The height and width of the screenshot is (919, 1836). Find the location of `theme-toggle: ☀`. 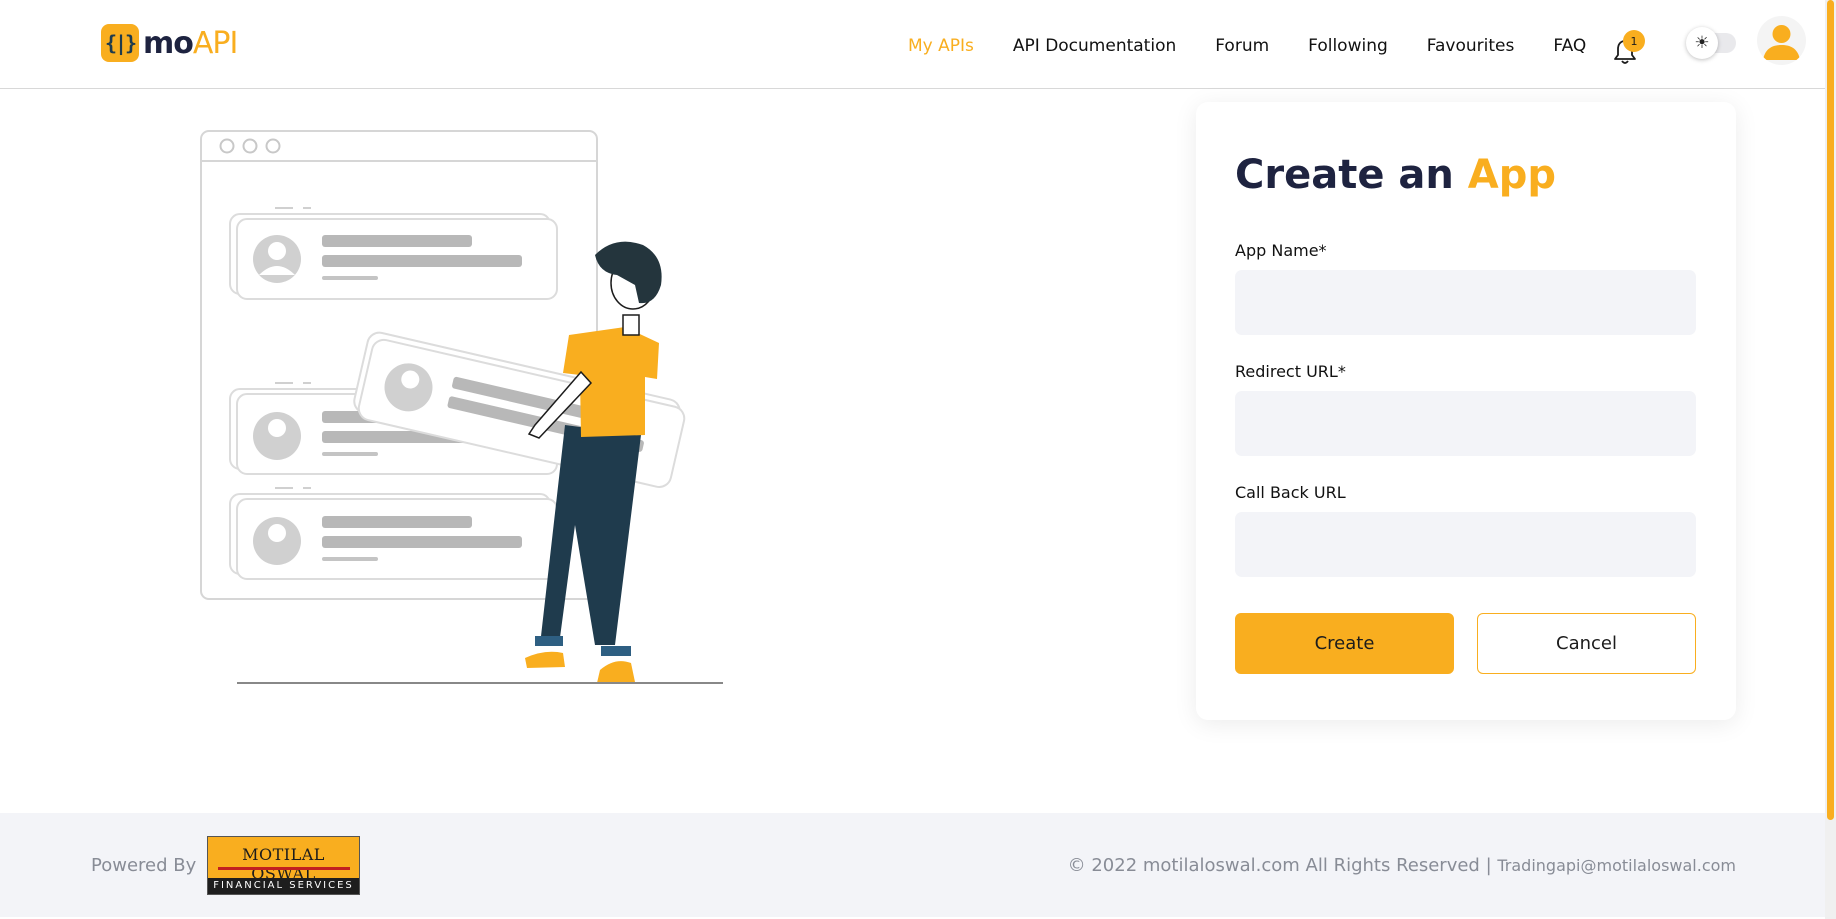

theme-toggle: ☀ is located at coordinates (1711, 43).